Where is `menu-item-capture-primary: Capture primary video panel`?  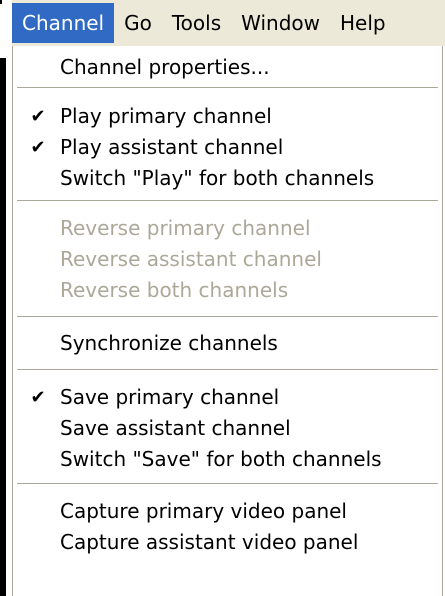
menu-item-capture-primary: Capture primary video panel is located at coordinates (227, 511).